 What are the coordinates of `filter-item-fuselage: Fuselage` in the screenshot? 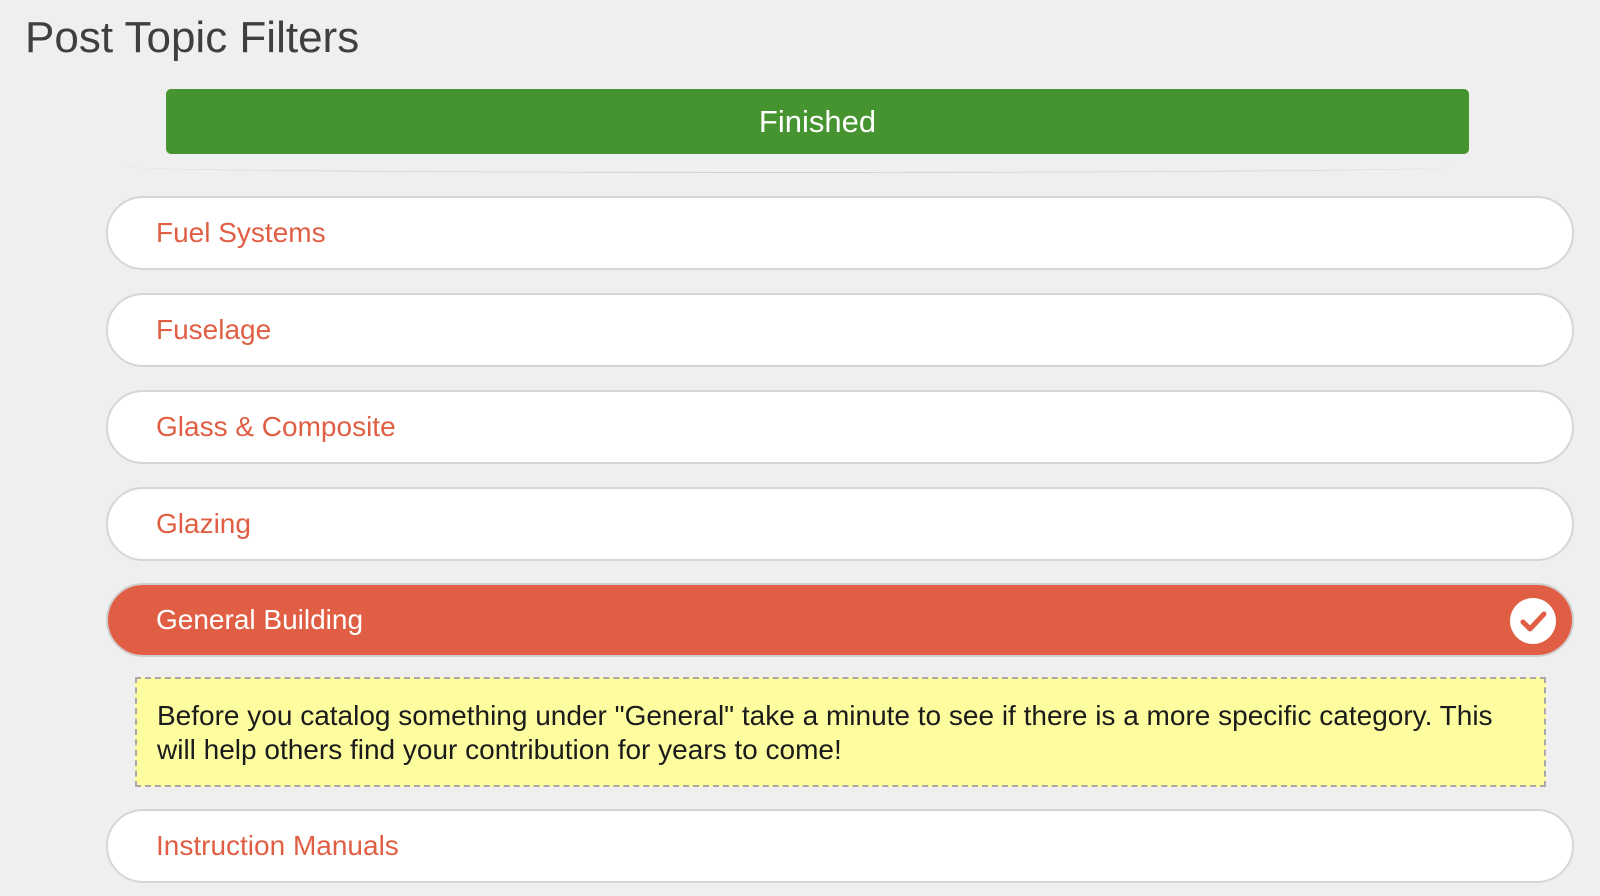 It's located at (840, 330).